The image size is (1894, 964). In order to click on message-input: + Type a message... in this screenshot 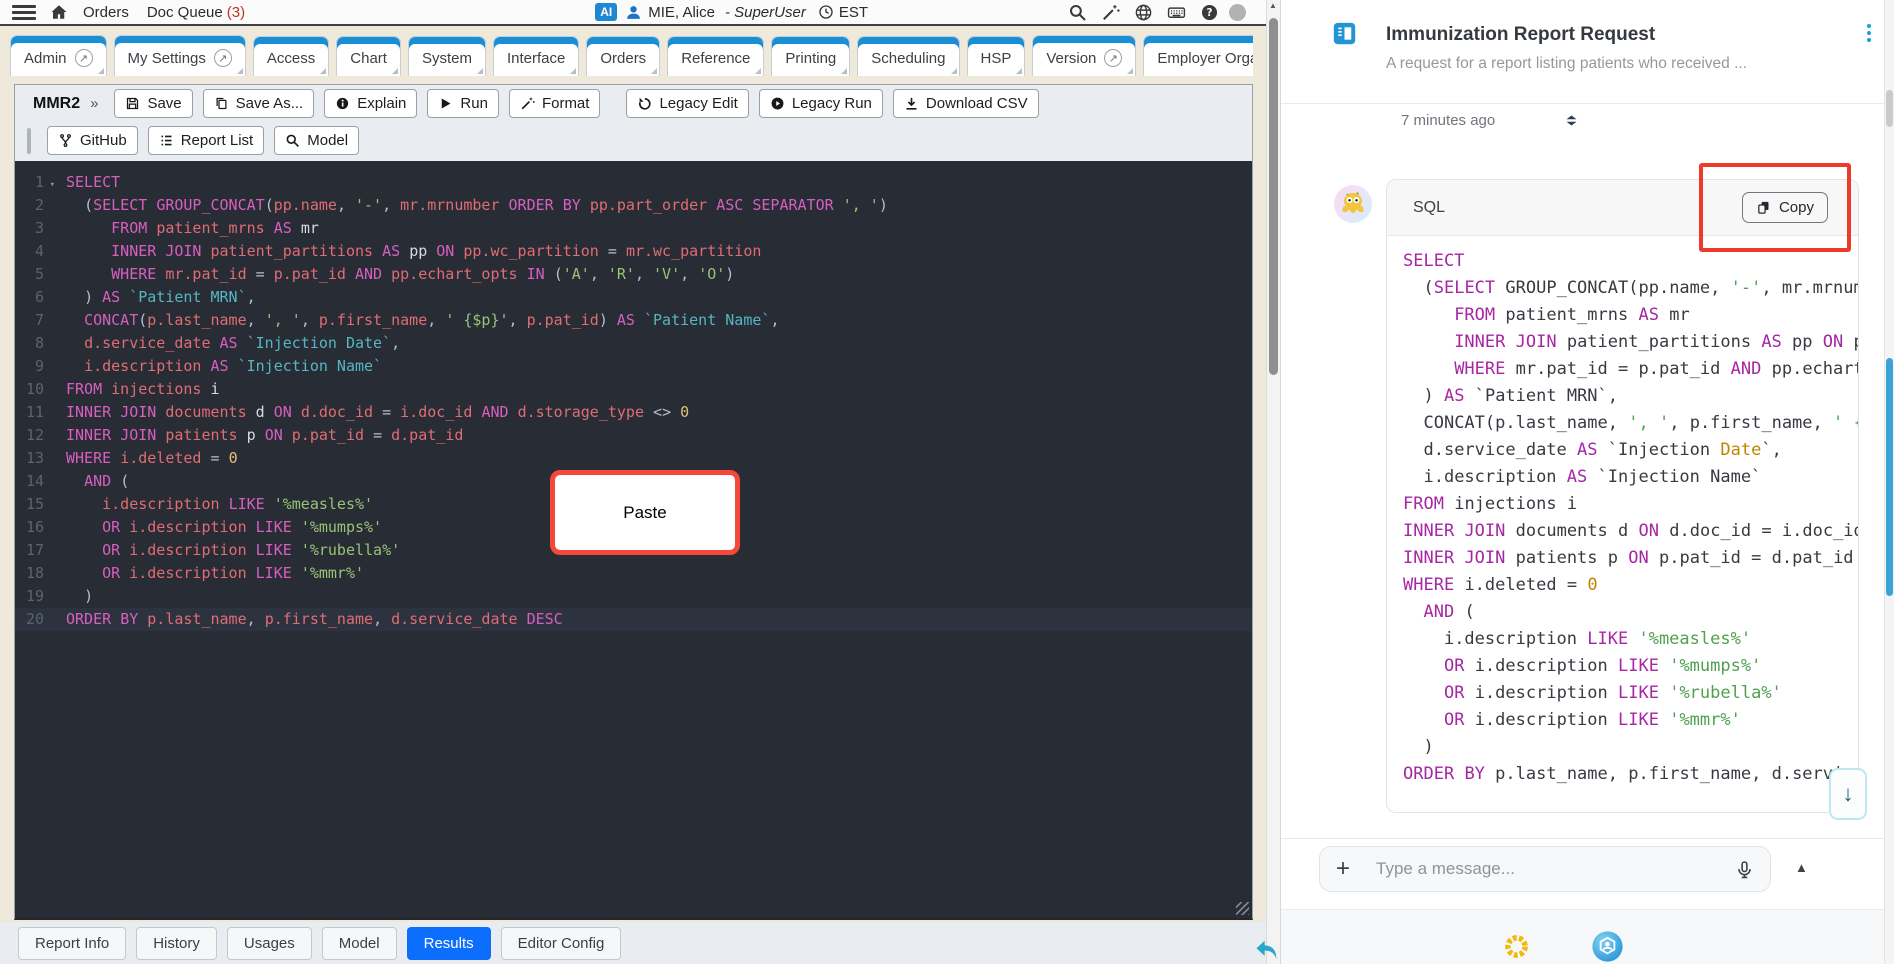, I will do `click(1545, 869)`.